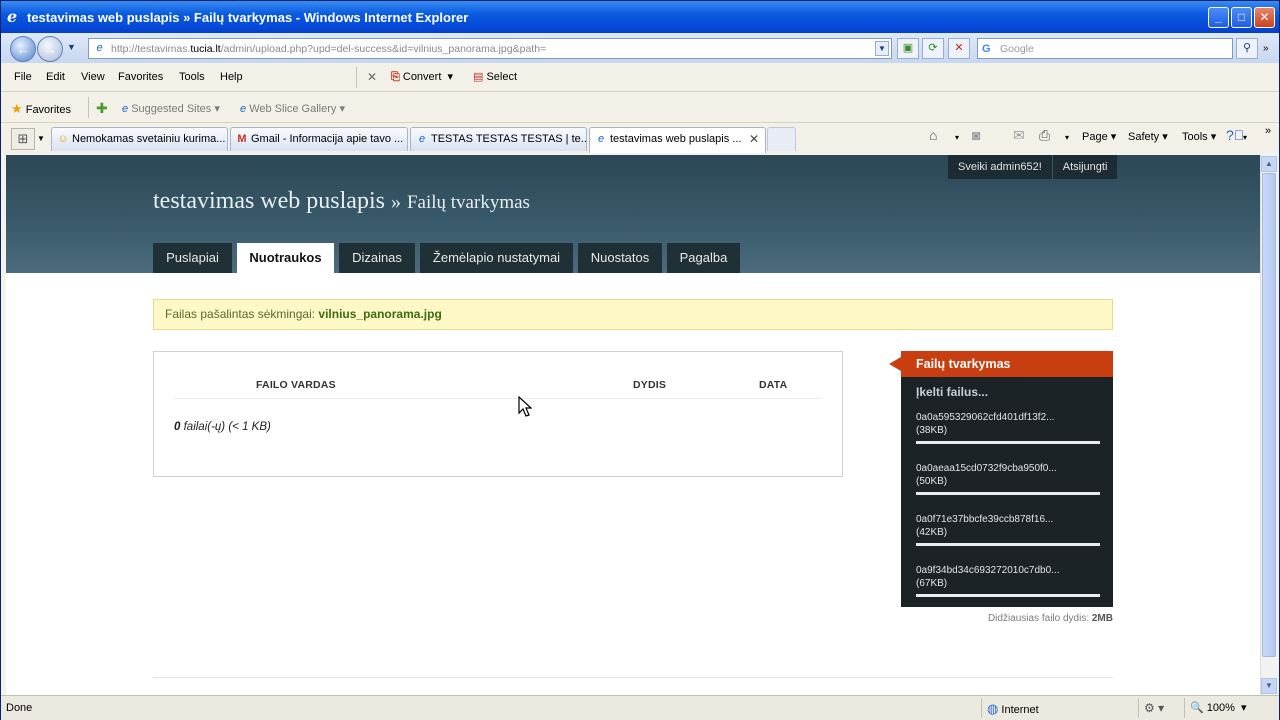  Describe the element at coordinates (41, 109) in the screenshot. I see `favorites-button: ★ Favorites` at that location.